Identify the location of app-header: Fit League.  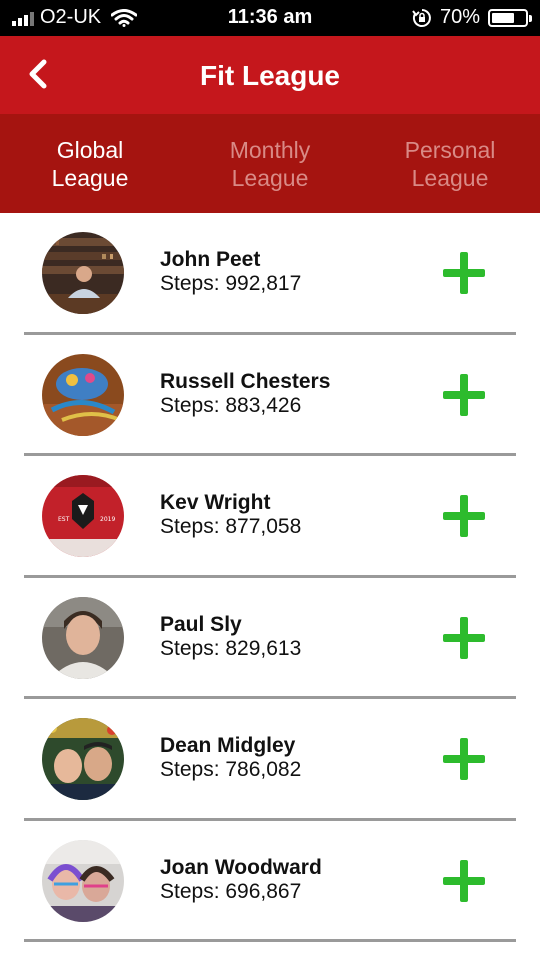
(270, 75).